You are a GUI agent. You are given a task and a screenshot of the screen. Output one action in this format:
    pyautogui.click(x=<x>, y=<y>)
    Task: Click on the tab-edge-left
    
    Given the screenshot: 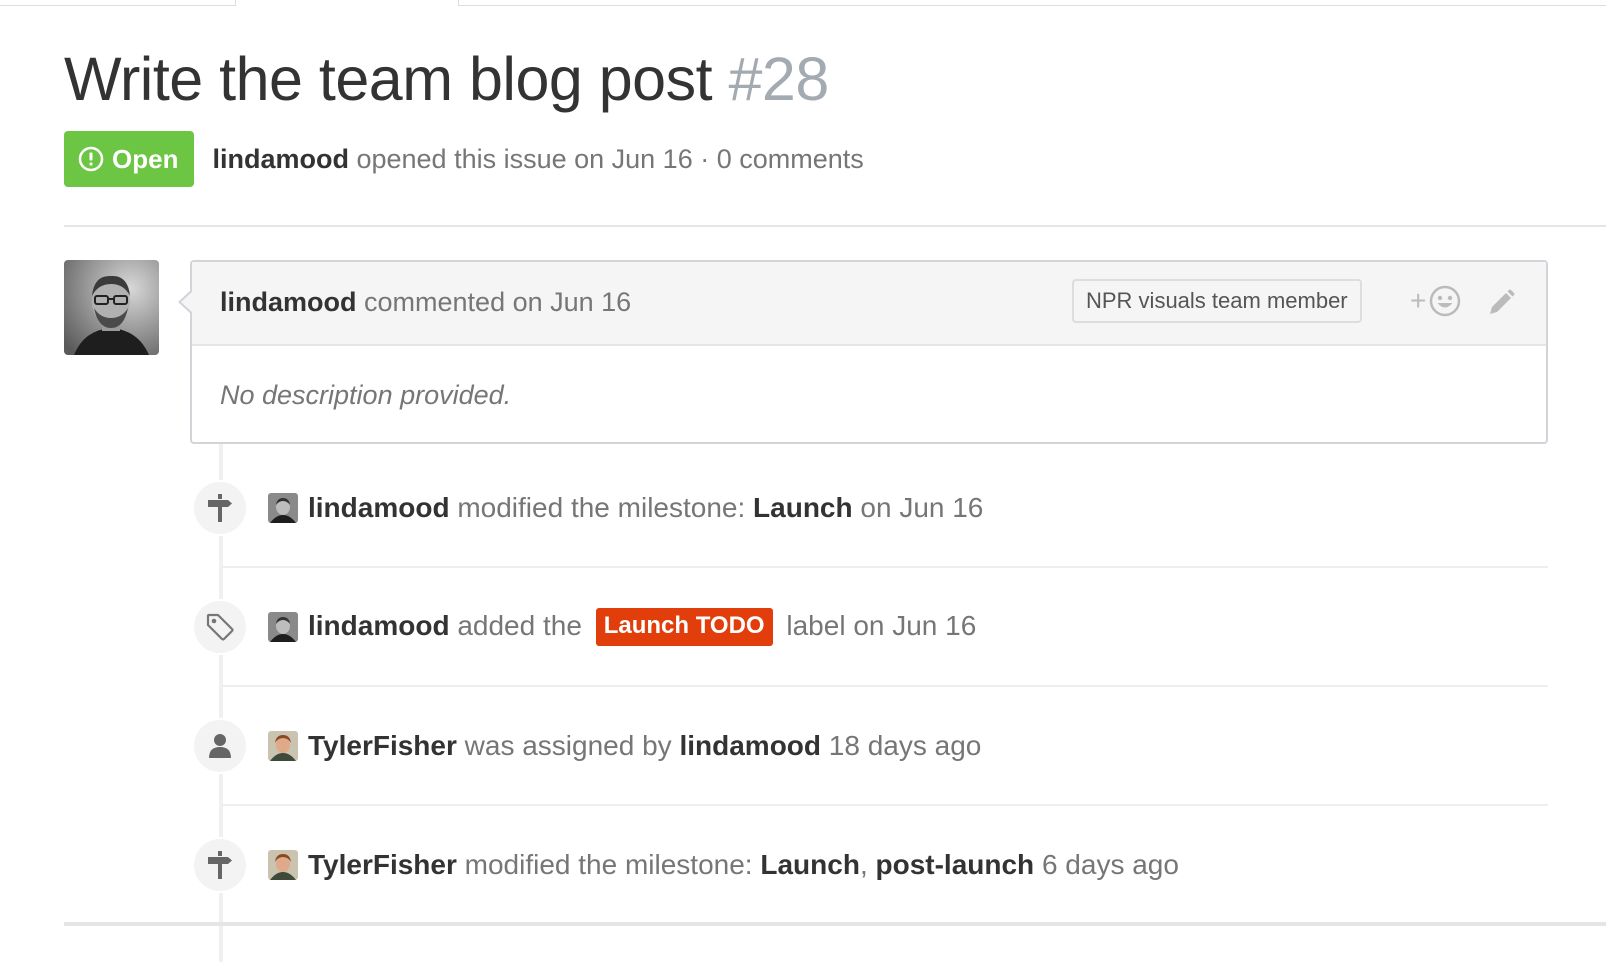 What is the action you would take?
    pyautogui.click(x=118, y=3)
    